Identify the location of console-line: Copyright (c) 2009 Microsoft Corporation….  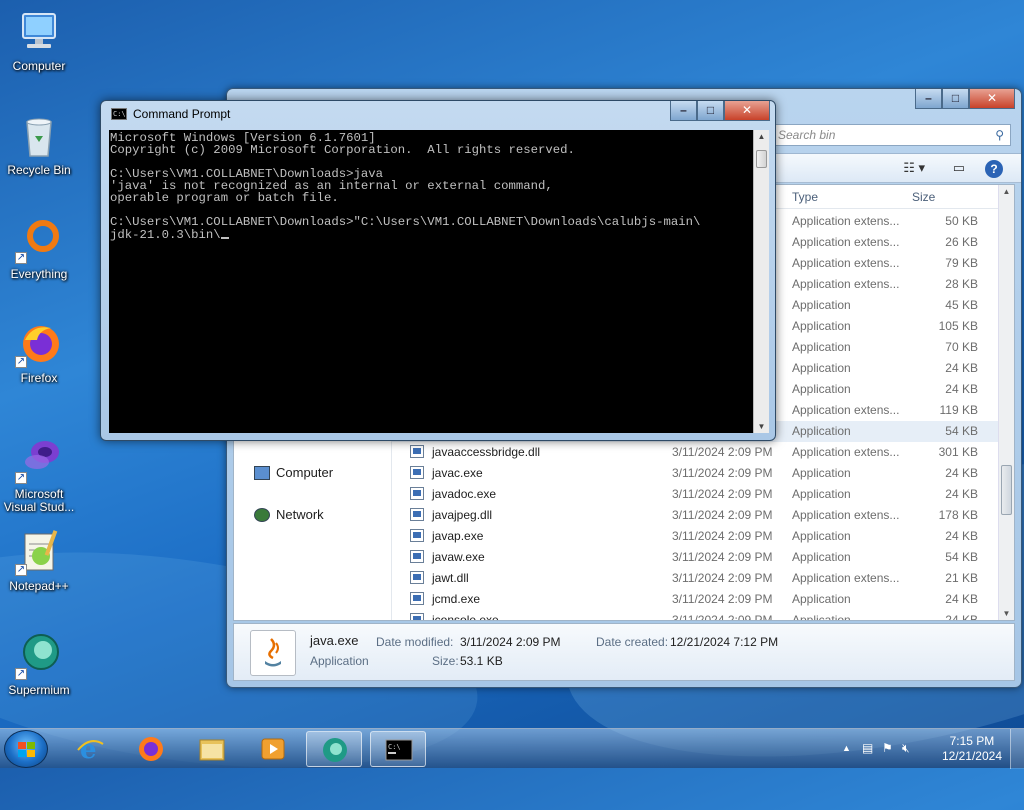
(342, 150).